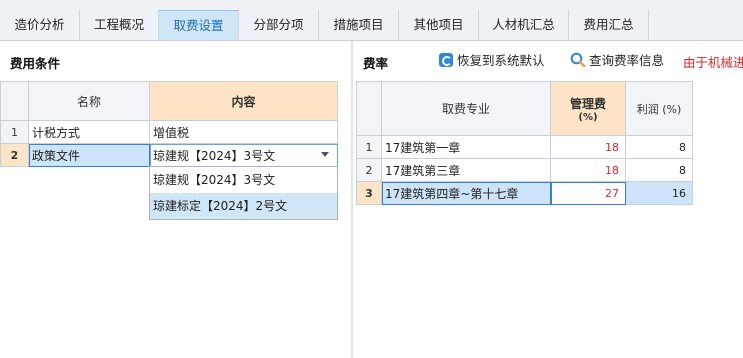 The height and width of the screenshot is (358, 743). I want to click on dropdown-option: 琼建规【2024】3号文, so click(243, 180).